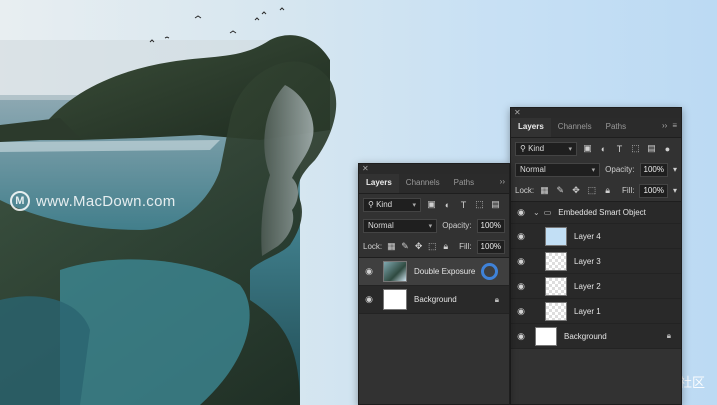  What do you see at coordinates (602, 212) in the screenshot?
I see `group-name: Embedded Smart Object` at bounding box center [602, 212].